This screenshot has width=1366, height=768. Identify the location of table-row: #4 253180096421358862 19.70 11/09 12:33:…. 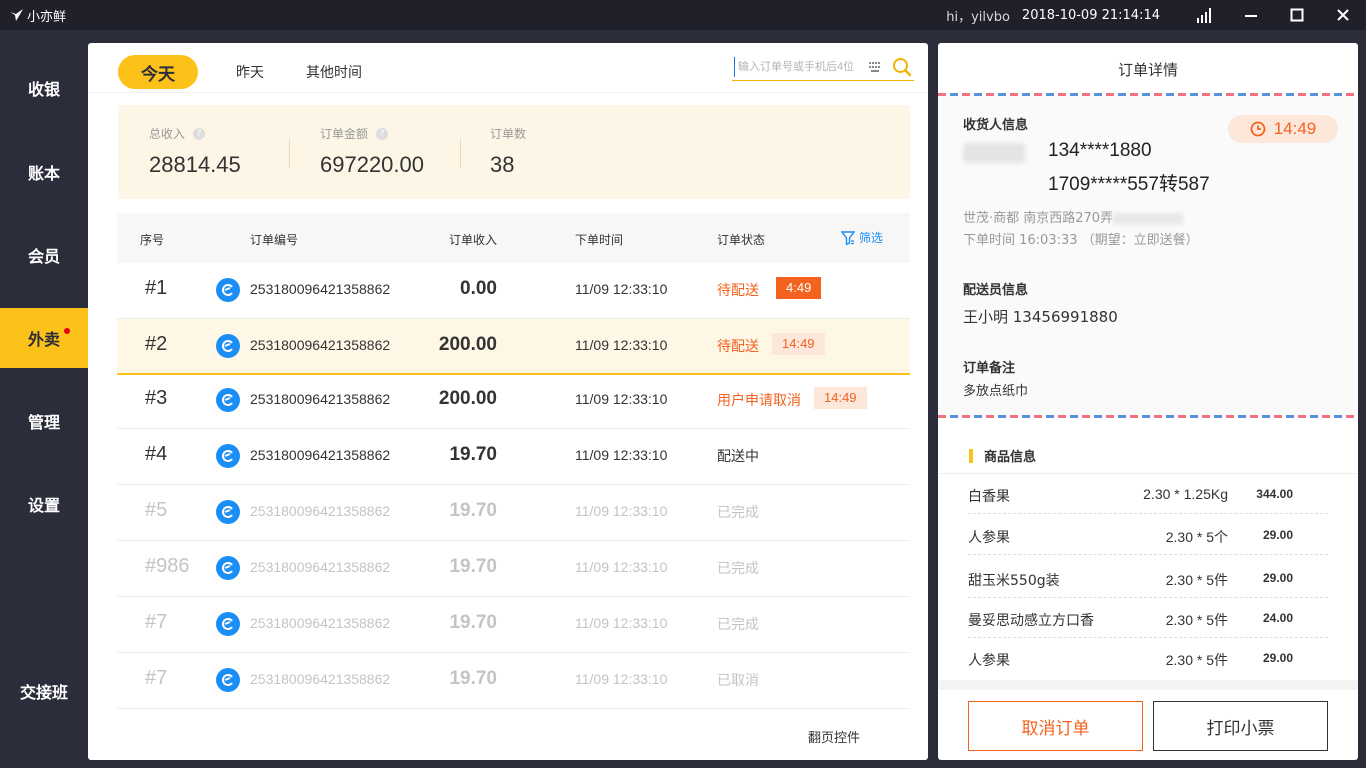
(513, 457).